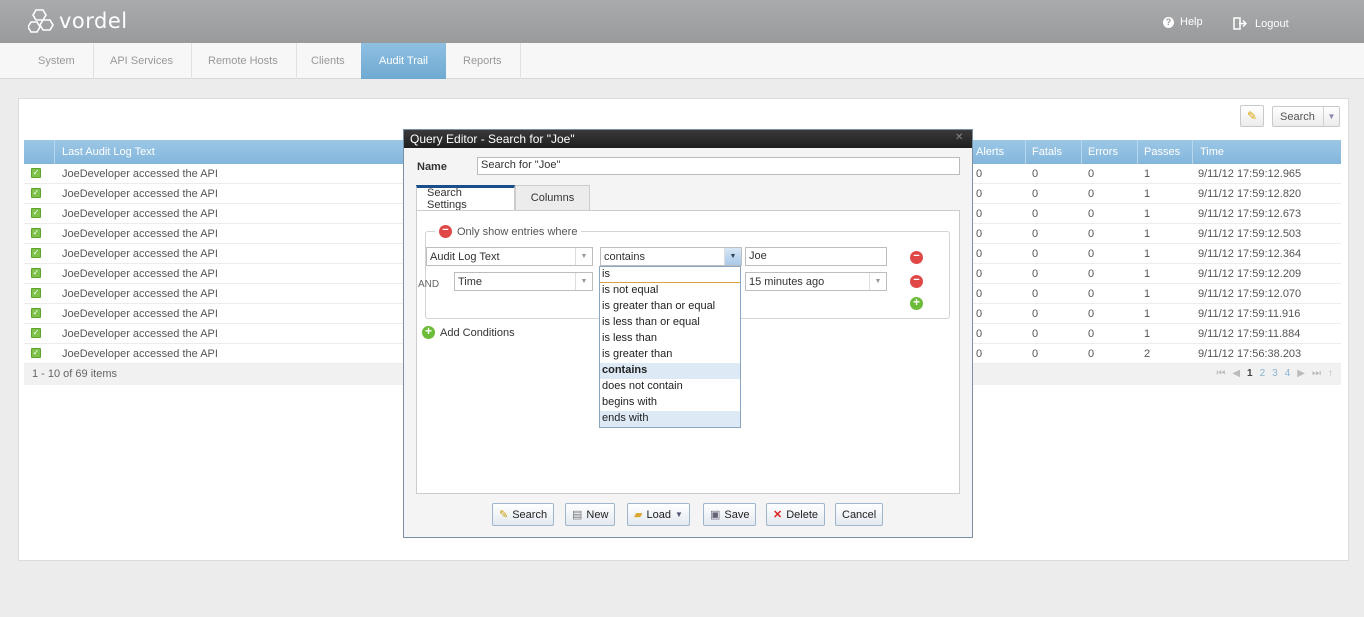  I want to click on col-errors: Errors, so click(1103, 152).